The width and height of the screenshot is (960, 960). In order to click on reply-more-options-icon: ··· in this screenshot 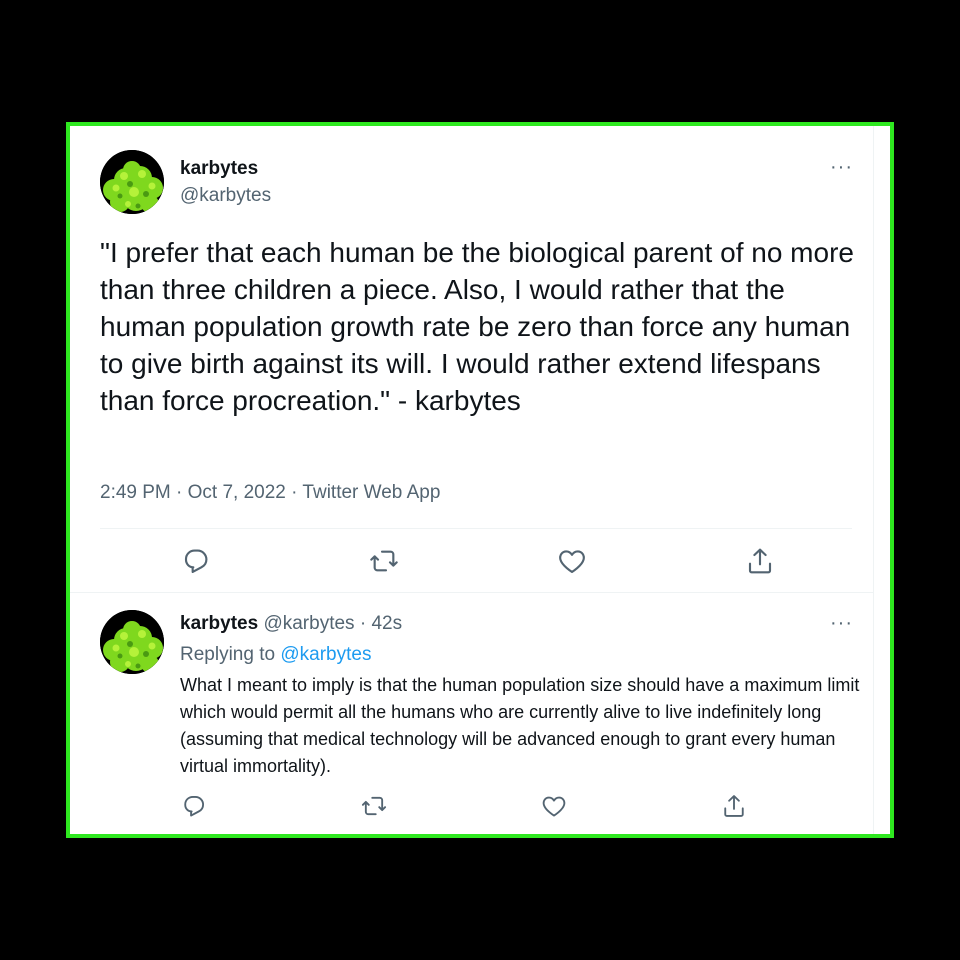, I will do `click(841, 623)`.